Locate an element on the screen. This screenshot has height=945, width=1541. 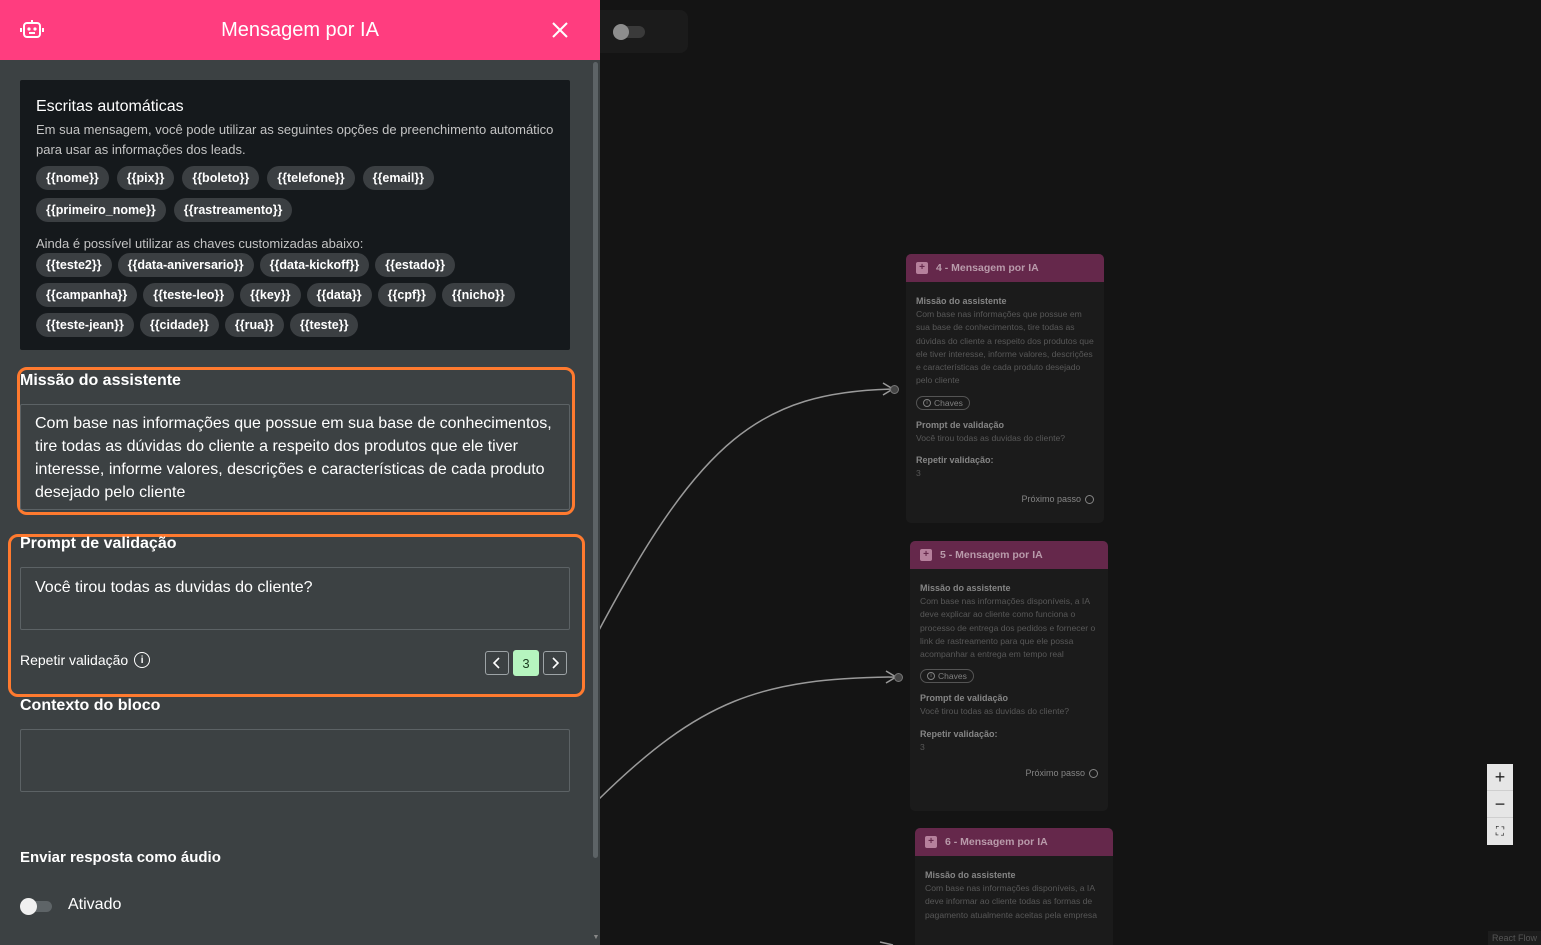
scrollbar-thumb is located at coordinates (595, 460).